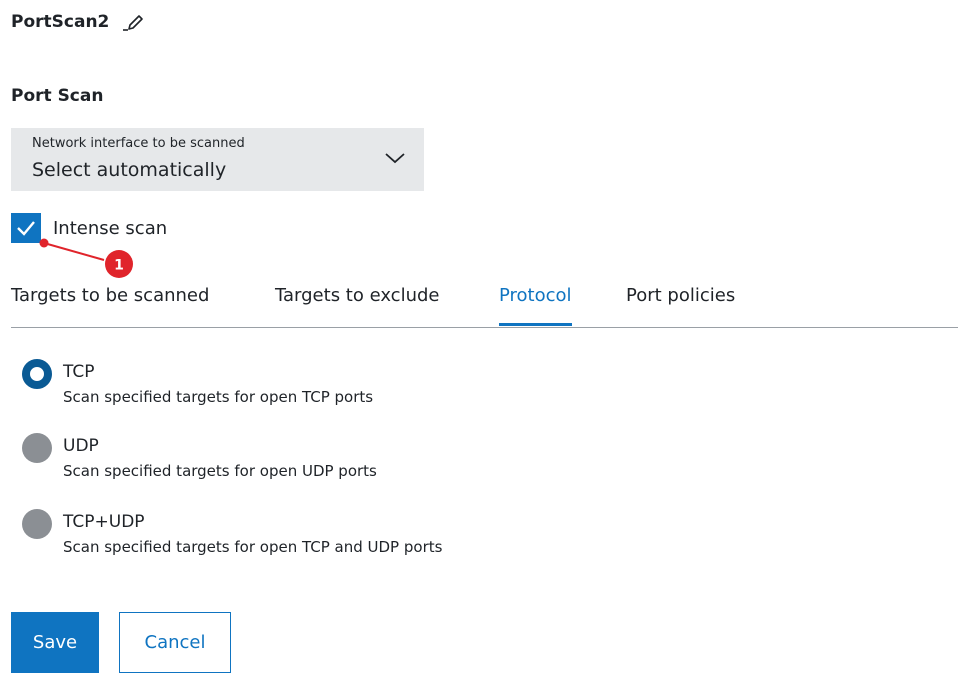 This screenshot has width=958, height=673. I want to click on radio-tcp-udp, so click(37, 524).